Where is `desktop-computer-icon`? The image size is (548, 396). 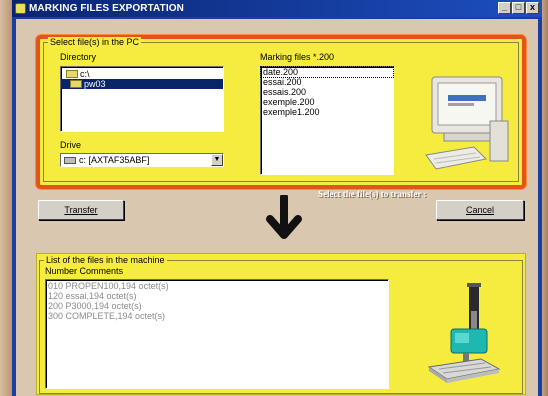 desktop-computer-icon is located at coordinates (467, 123).